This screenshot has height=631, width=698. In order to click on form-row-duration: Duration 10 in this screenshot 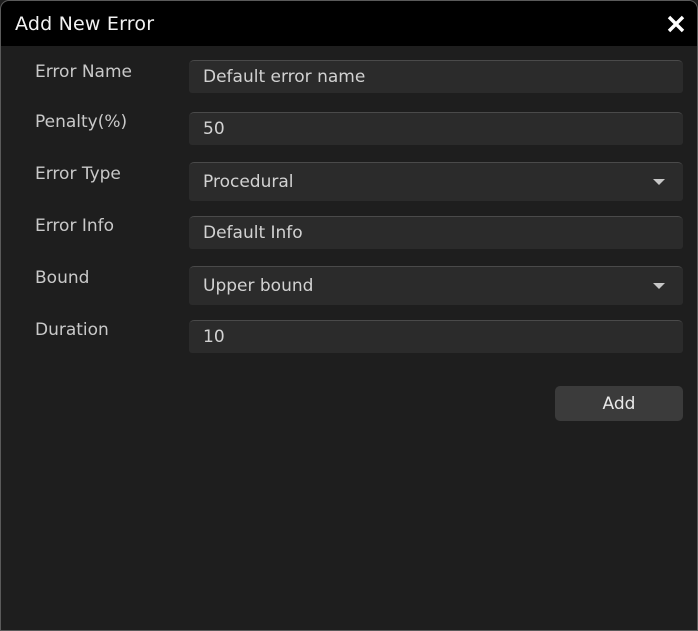, I will do `click(349, 332)`.